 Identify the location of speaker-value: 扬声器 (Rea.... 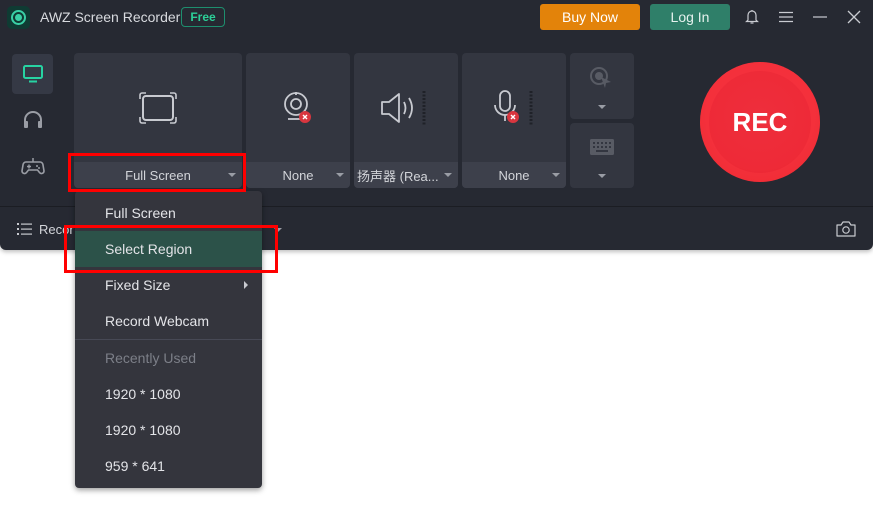
(398, 176).